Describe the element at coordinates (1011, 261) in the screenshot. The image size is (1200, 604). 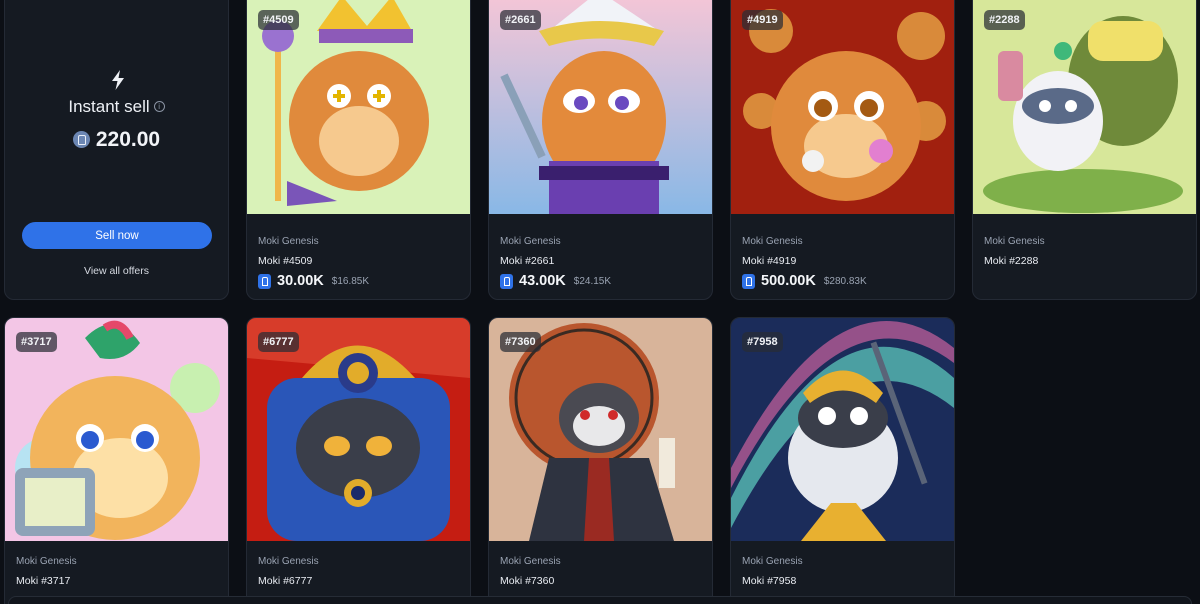
I see `nft-name: Moki #2288` at that location.